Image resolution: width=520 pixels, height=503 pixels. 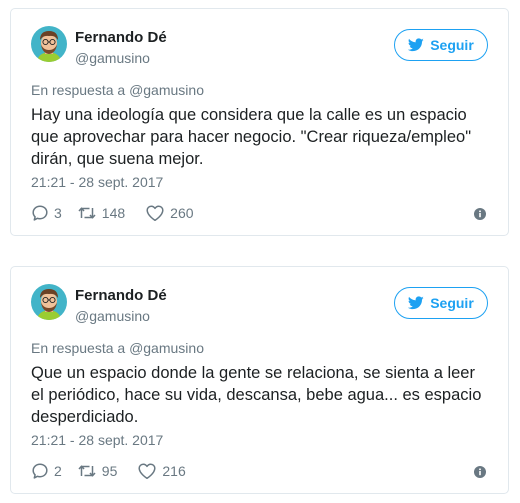 I want to click on reply-count: 3, so click(x=58, y=213).